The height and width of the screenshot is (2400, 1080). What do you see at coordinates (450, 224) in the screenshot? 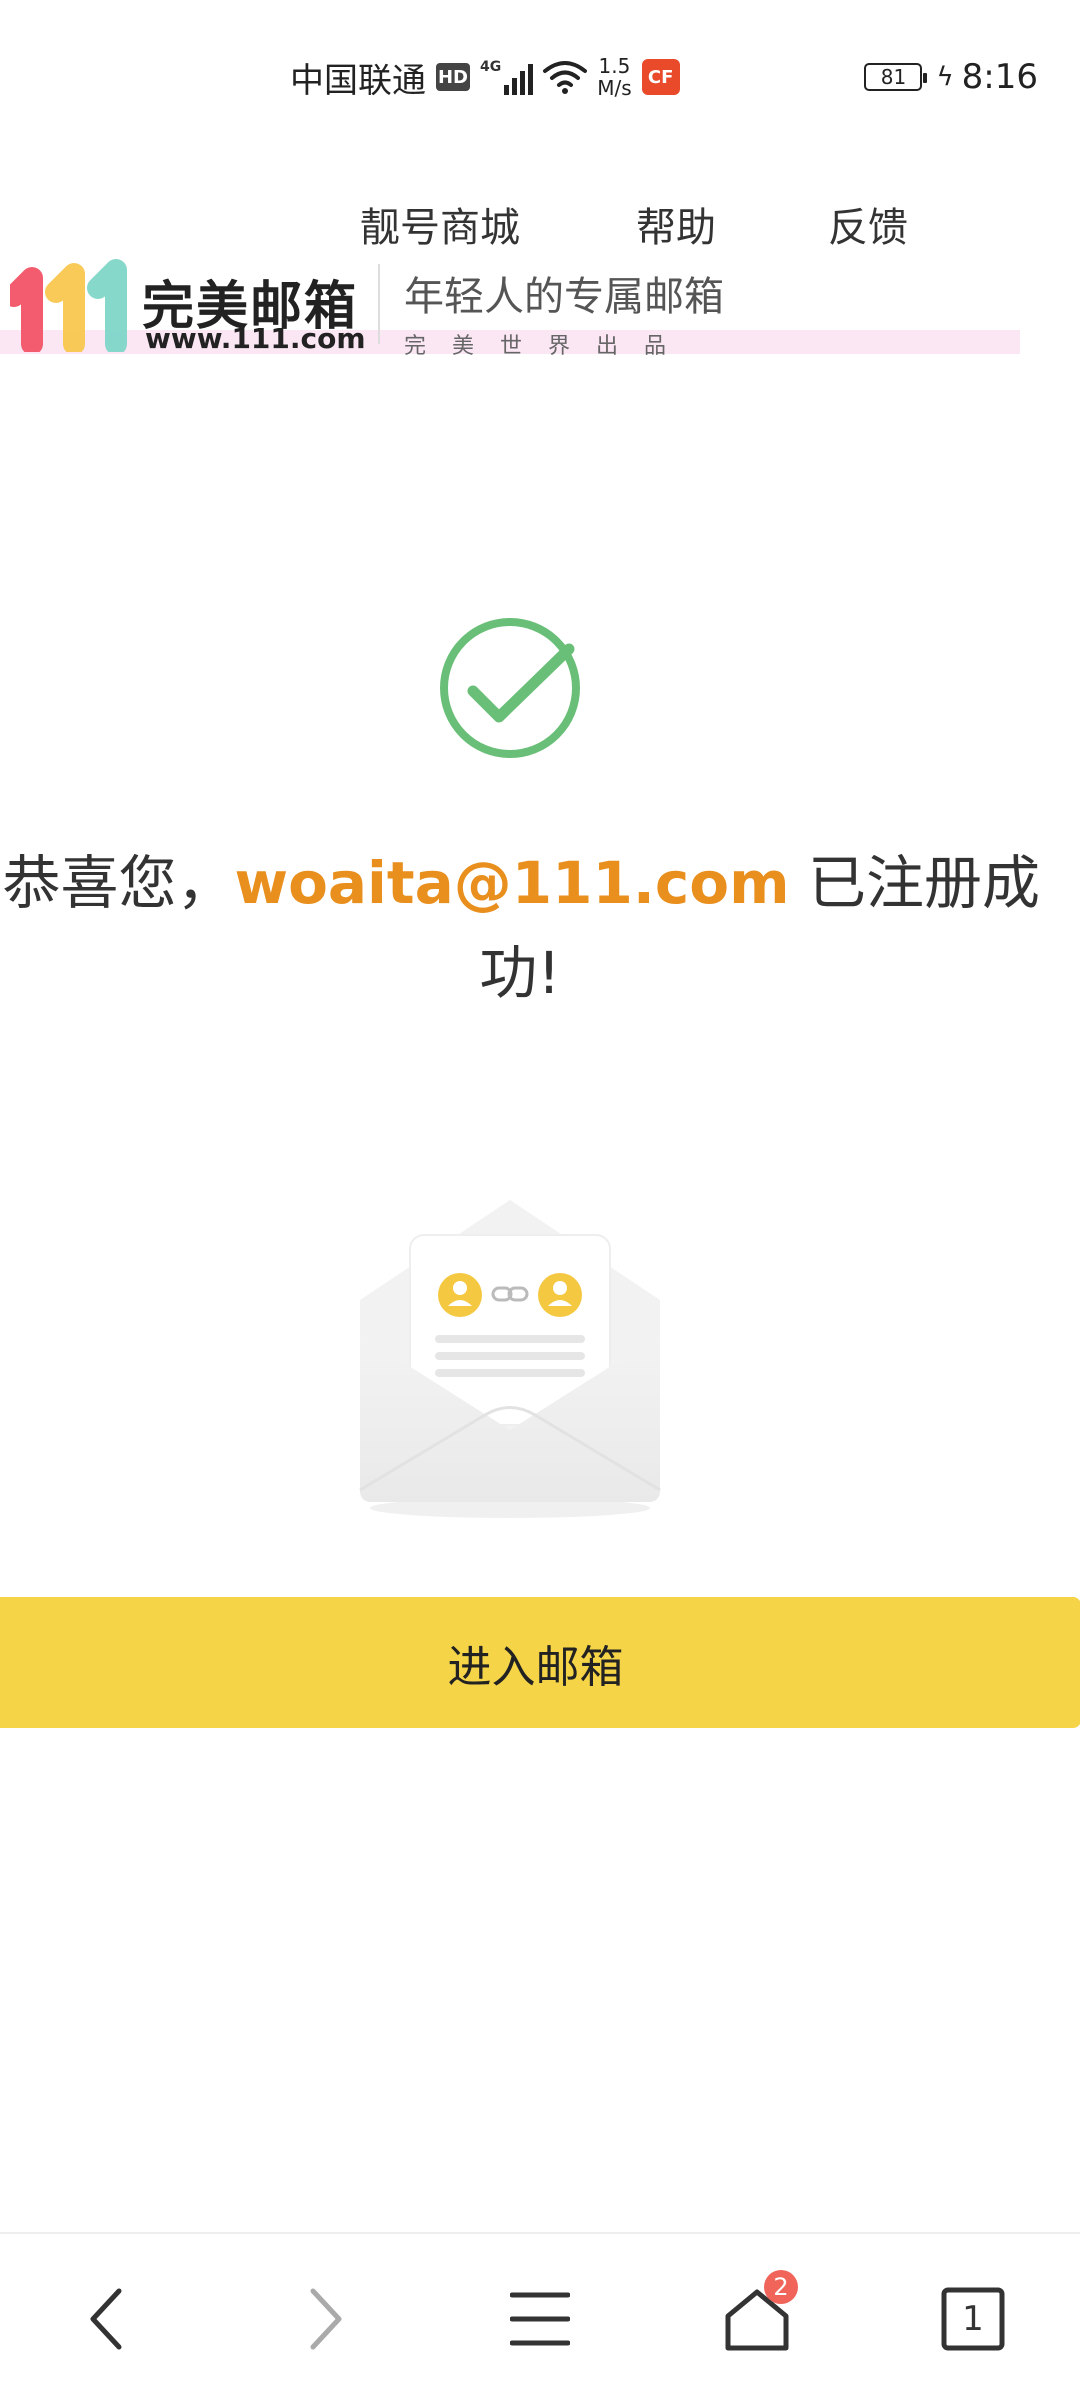
I see `nav-link-premium-numbers: 靓号商城` at bounding box center [450, 224].